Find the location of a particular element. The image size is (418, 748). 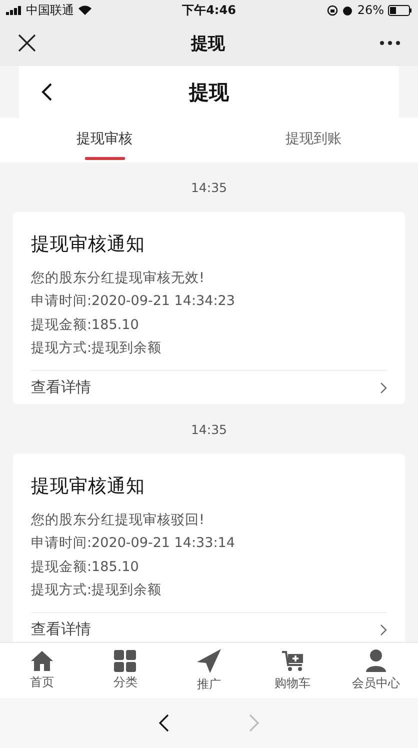

window-title: 提现 is located at coordinates (208, 43).